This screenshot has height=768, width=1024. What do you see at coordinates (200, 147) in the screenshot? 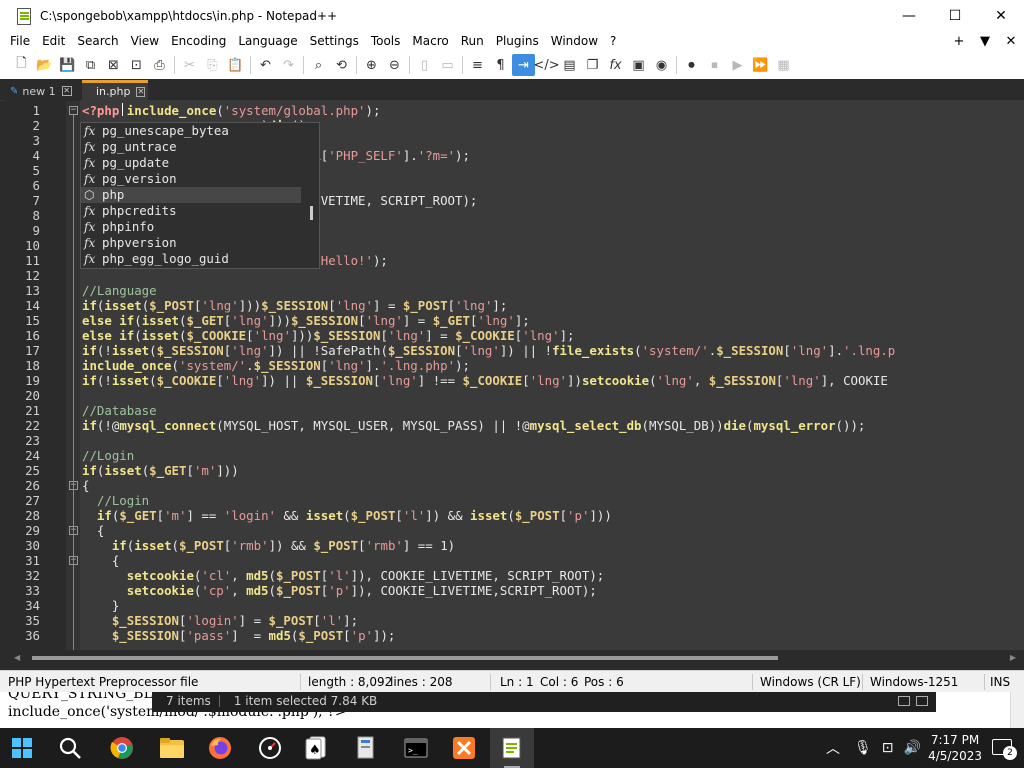
I see `autocomplete-item: fx pg_untrace` at bounding box center [200, 147].